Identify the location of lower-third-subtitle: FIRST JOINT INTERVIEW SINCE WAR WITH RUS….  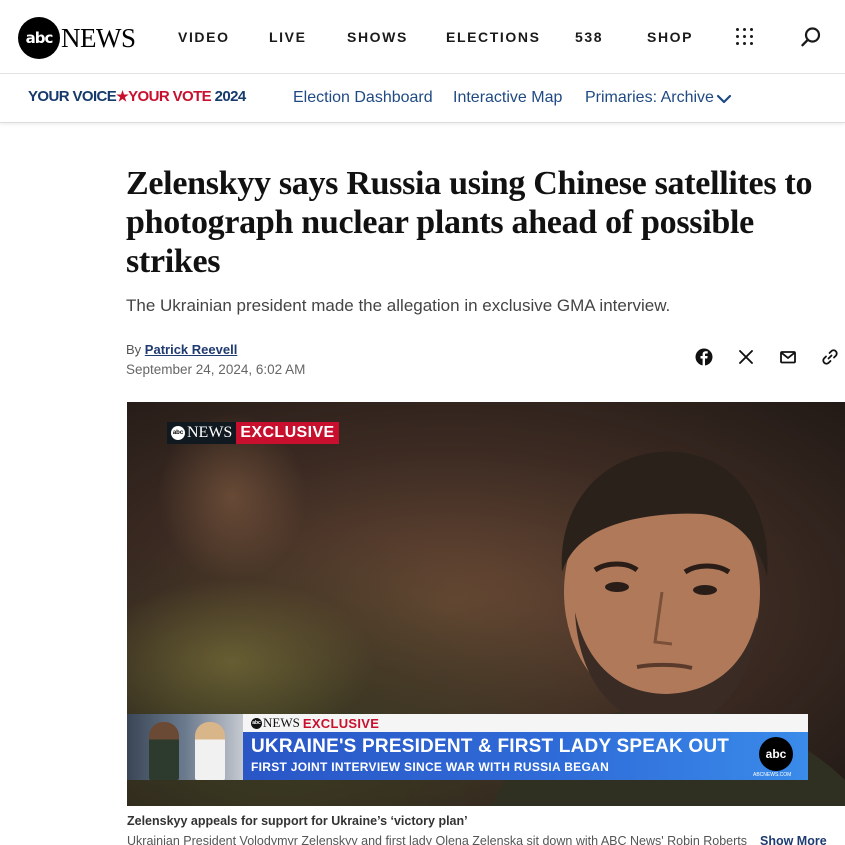
(430, 767).